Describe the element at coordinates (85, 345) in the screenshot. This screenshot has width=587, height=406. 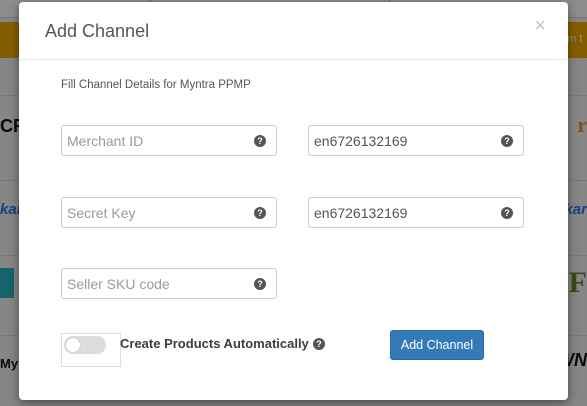
I see `toggle-track` at that location.